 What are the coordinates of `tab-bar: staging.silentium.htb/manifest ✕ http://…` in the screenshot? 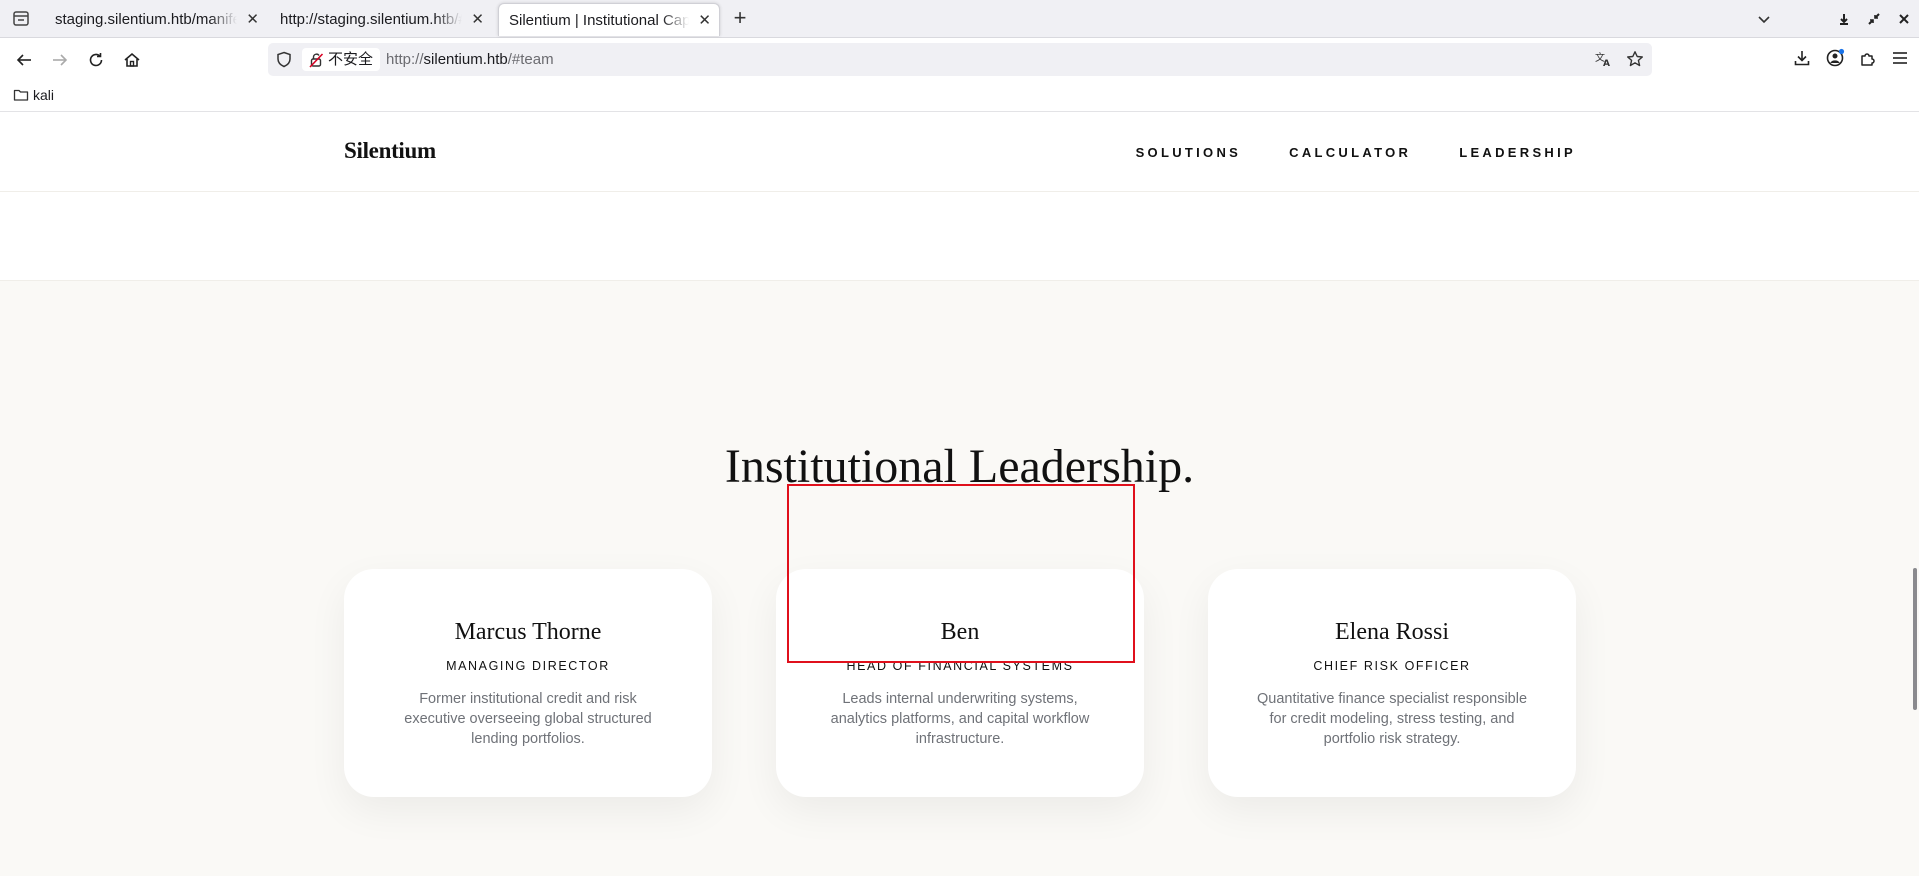 It's located at (959, 19).